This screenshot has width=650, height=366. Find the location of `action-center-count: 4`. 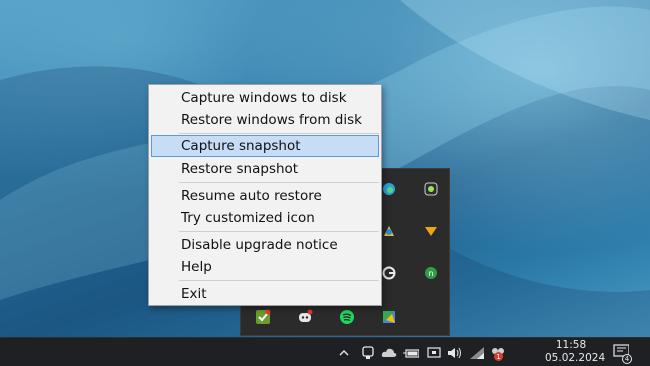

action-center-count: 4 is located at coordinates (627, 359).